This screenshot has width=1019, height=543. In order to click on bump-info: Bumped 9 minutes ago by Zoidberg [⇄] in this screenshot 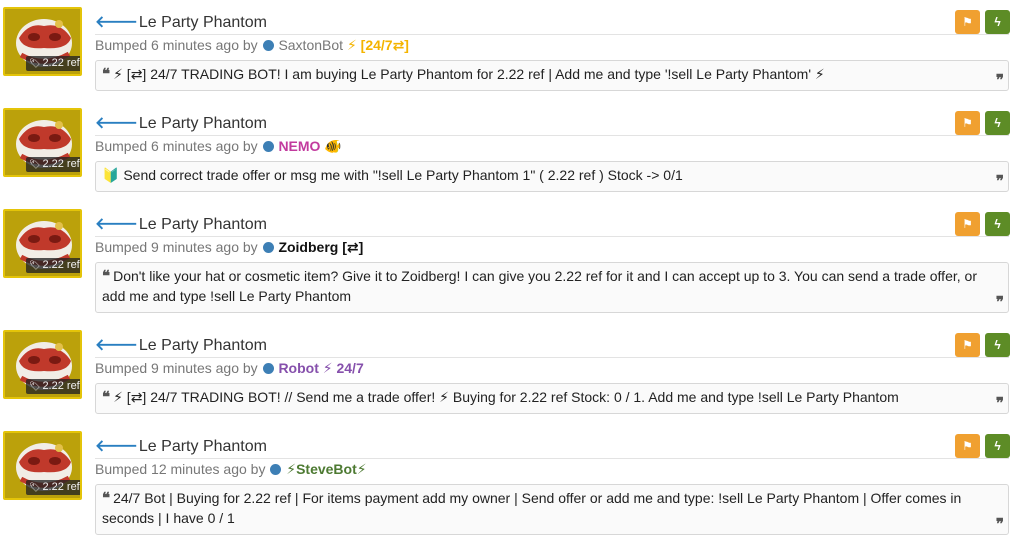, I will do `click(229, 247)`.